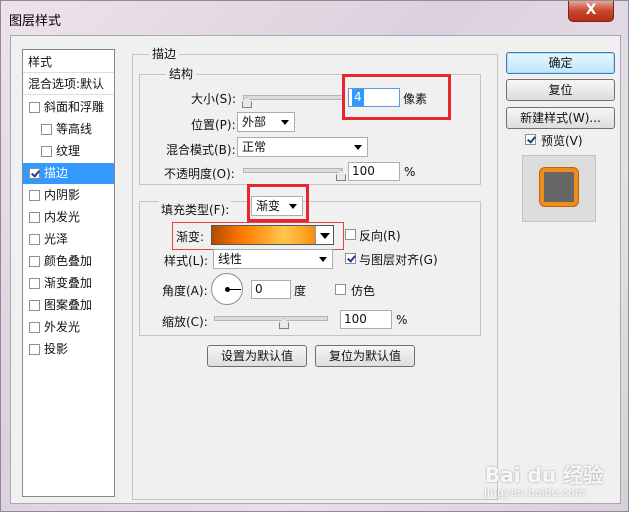 This screenshot has width=629, height=512. What do you see at coordinates (185, 322) in the screenshot?
I see `scale-label: 缩放(C):` at bounding box center [185, 322].